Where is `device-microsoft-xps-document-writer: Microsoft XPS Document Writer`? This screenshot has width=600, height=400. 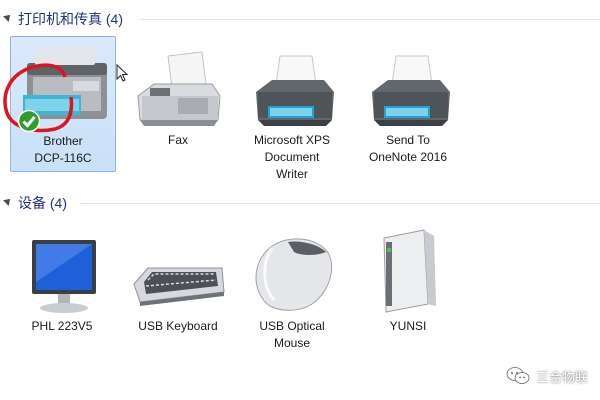 device-microsoft-xps-document-writer: Microsoft XPS Document Writer is located at coordinates (292, 109).